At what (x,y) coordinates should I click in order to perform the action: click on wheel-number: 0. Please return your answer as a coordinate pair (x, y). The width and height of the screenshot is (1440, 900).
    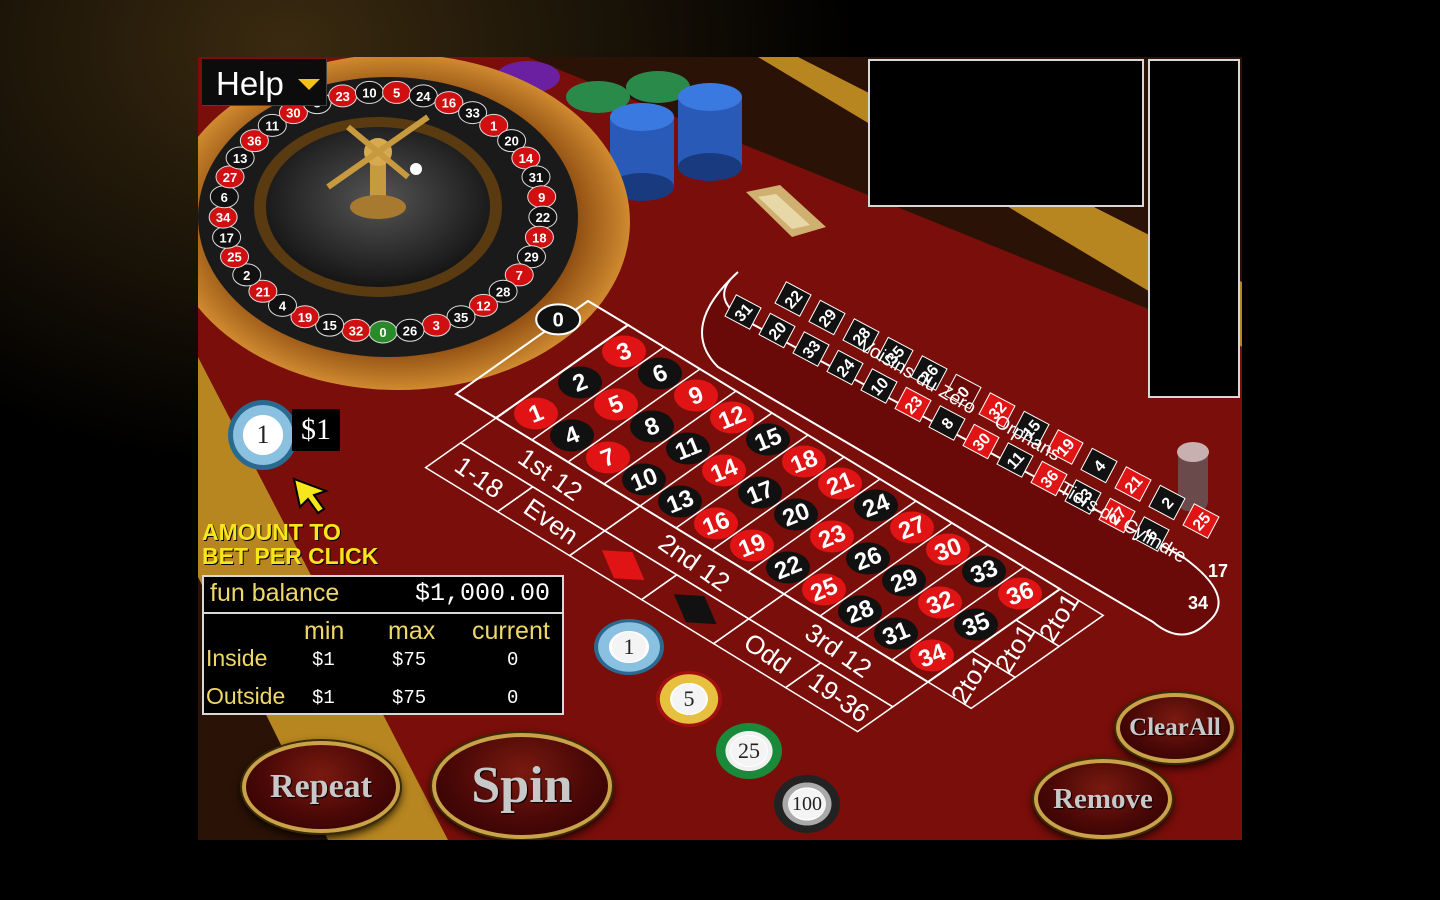
    Looking at the image, I should click on (382, 332).